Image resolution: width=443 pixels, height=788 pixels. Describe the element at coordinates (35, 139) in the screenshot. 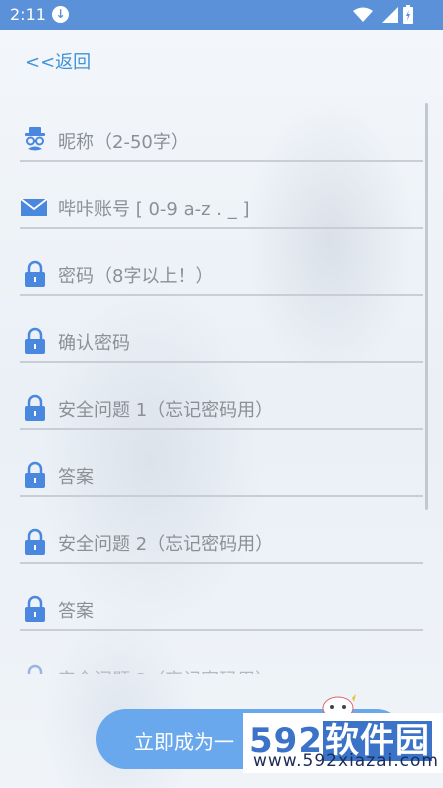

I see `user-icon` at that location.